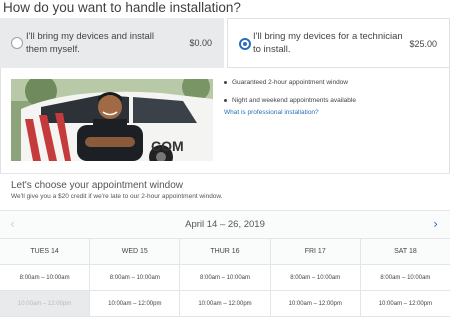 This screenshot has width=450, height=320. What do you see at coordinates (45, 251) in the screenshot?
I see `day-header: TUES 14` at bounding box center [45, 251].